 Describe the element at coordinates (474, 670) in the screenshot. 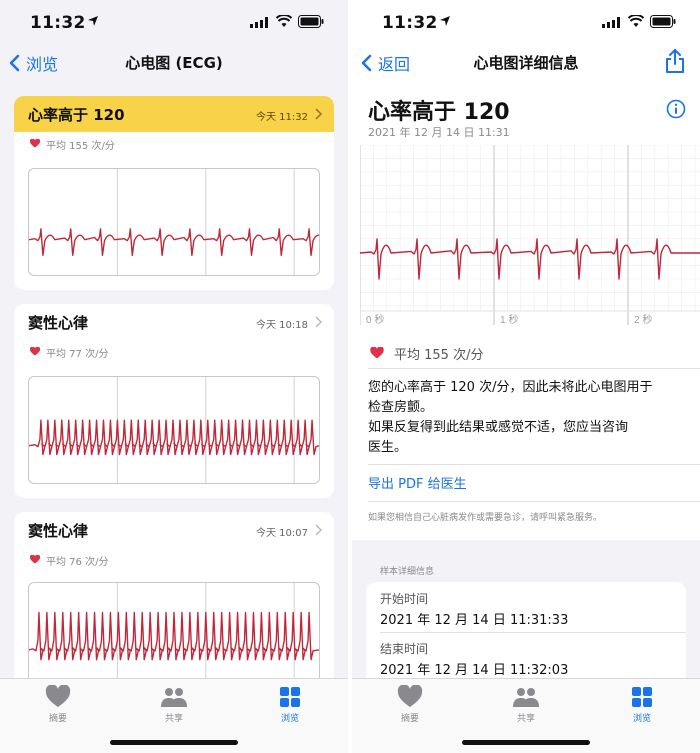

I see `end-time-value: 2021 年 12 月 14 日 11:32:03` at that location.